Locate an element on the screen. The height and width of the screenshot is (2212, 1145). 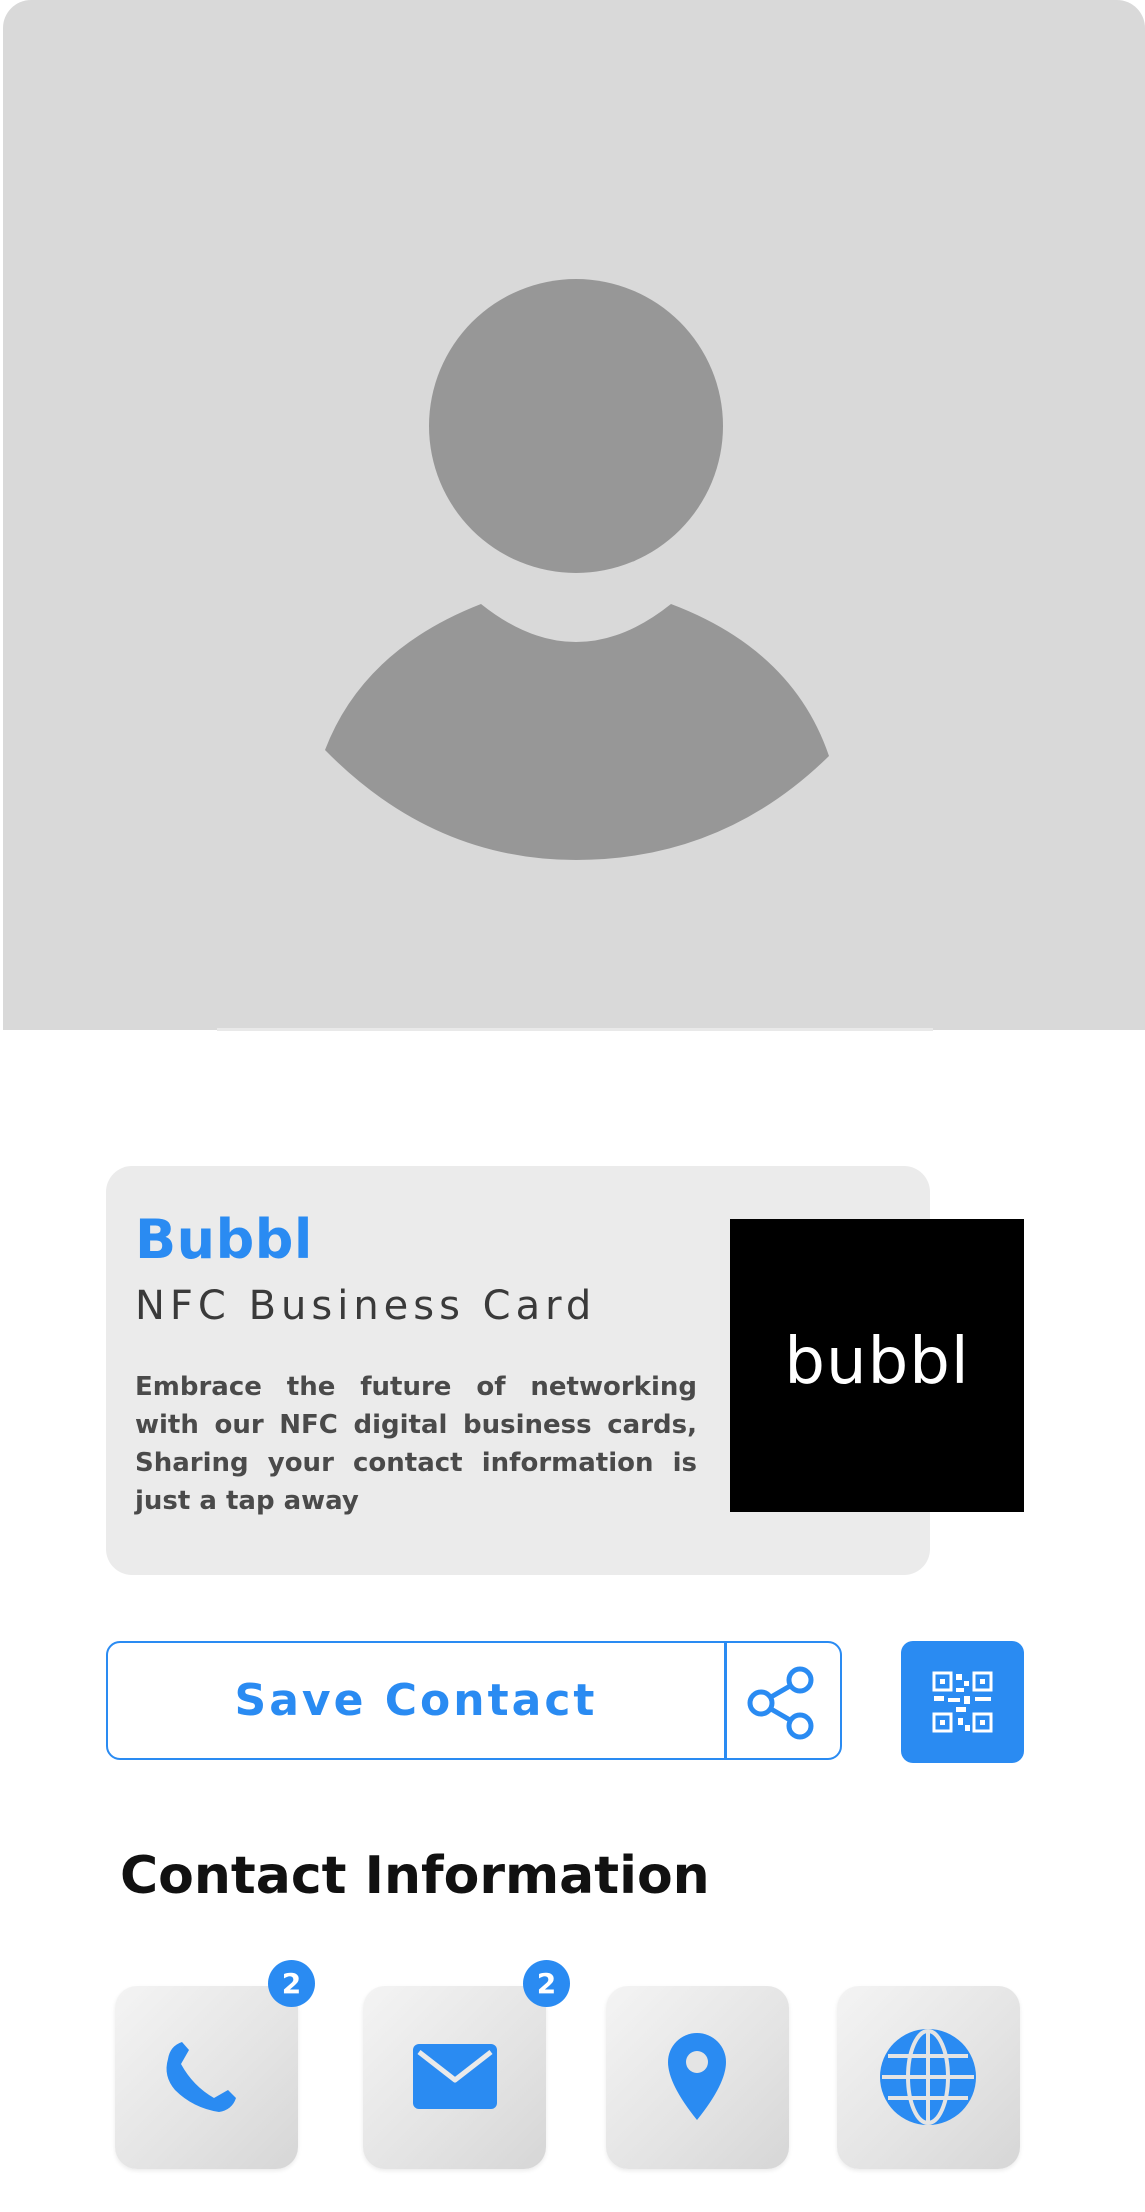
share-icon is located at coordinates (780, 1703).